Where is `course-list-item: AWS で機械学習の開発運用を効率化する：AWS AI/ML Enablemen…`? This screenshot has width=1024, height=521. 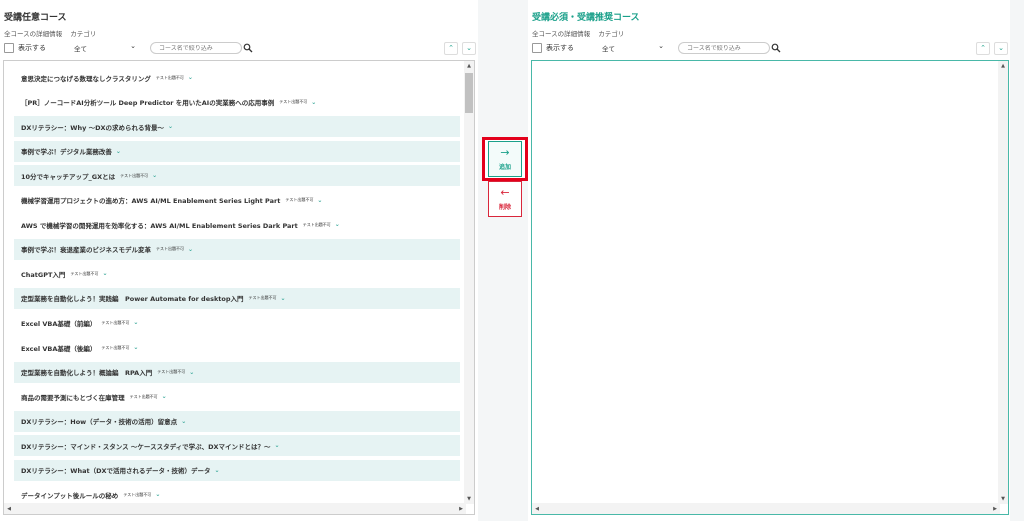 course-list-item: AWS で機械学習の開発運用を効率化する：AWS AI/ML Enablemen… is located at coordinates (237, 224).